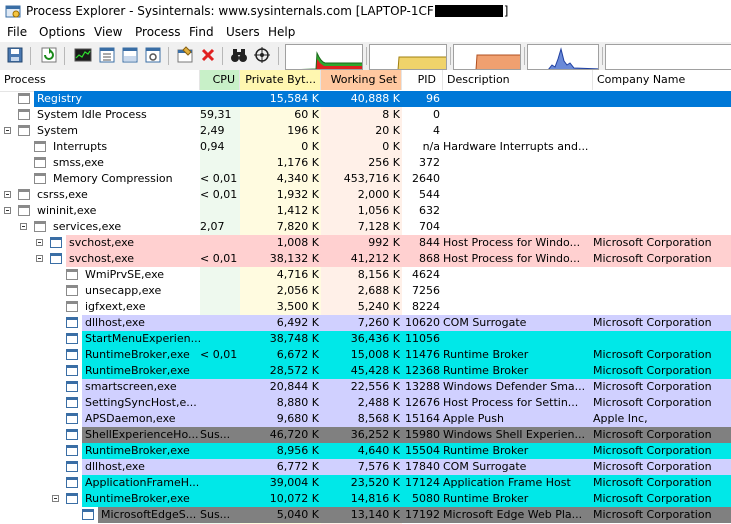  Describe the element at coordinates (107, 55) in the screenshot. I see `show-process-tree-icon` at that location.